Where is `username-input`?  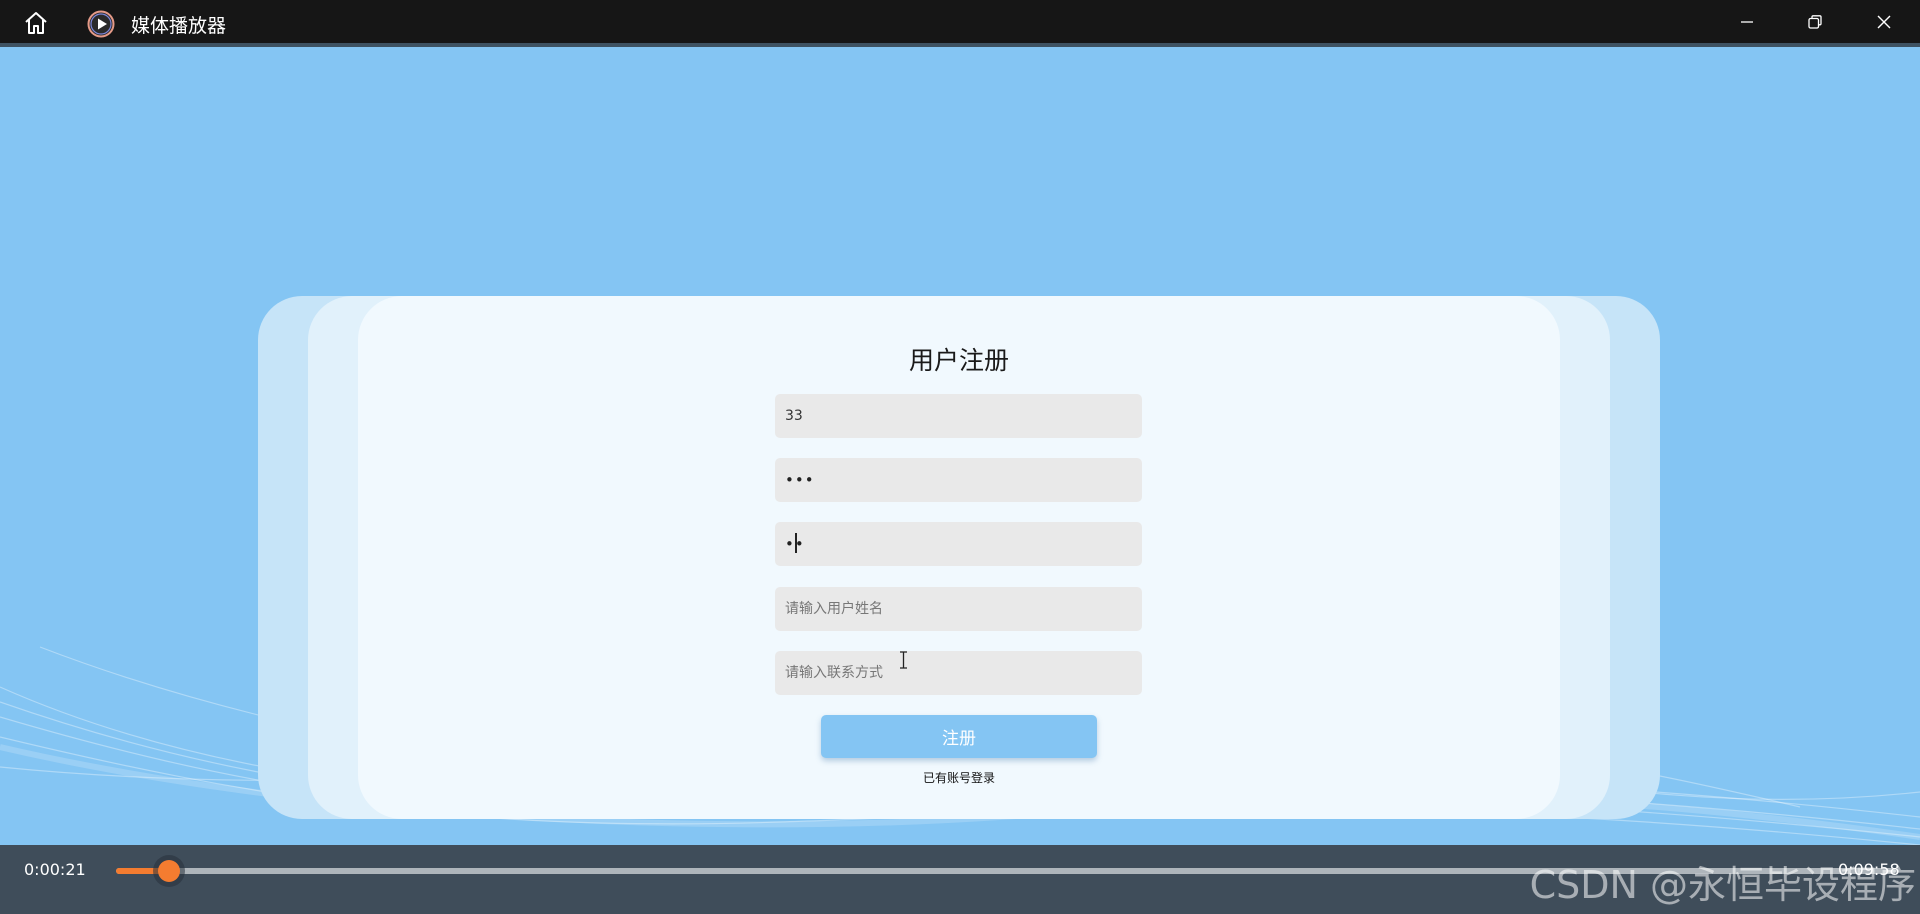 username-input is located at coordinates (958, 416).